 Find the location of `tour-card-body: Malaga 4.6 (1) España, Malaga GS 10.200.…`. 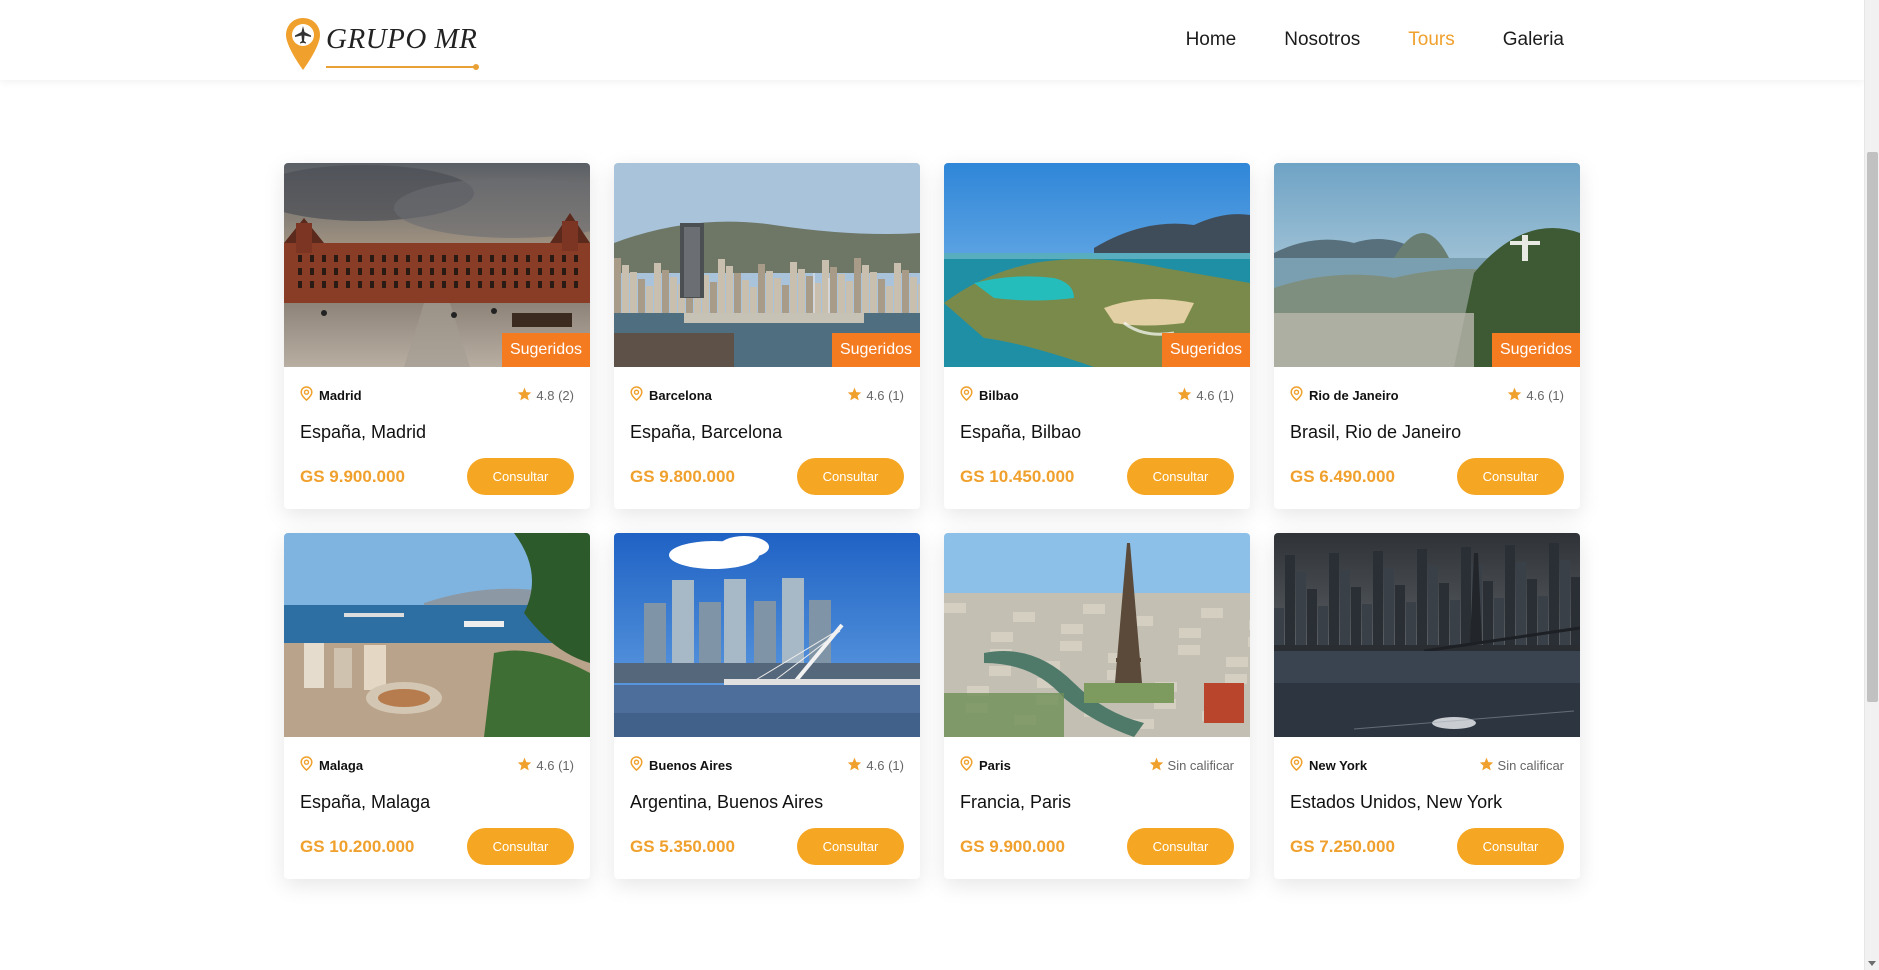

tour-card-body: Malaga 4.6 (1) España, Malaga GS 10.200.… is located at coordinates (437, 801).